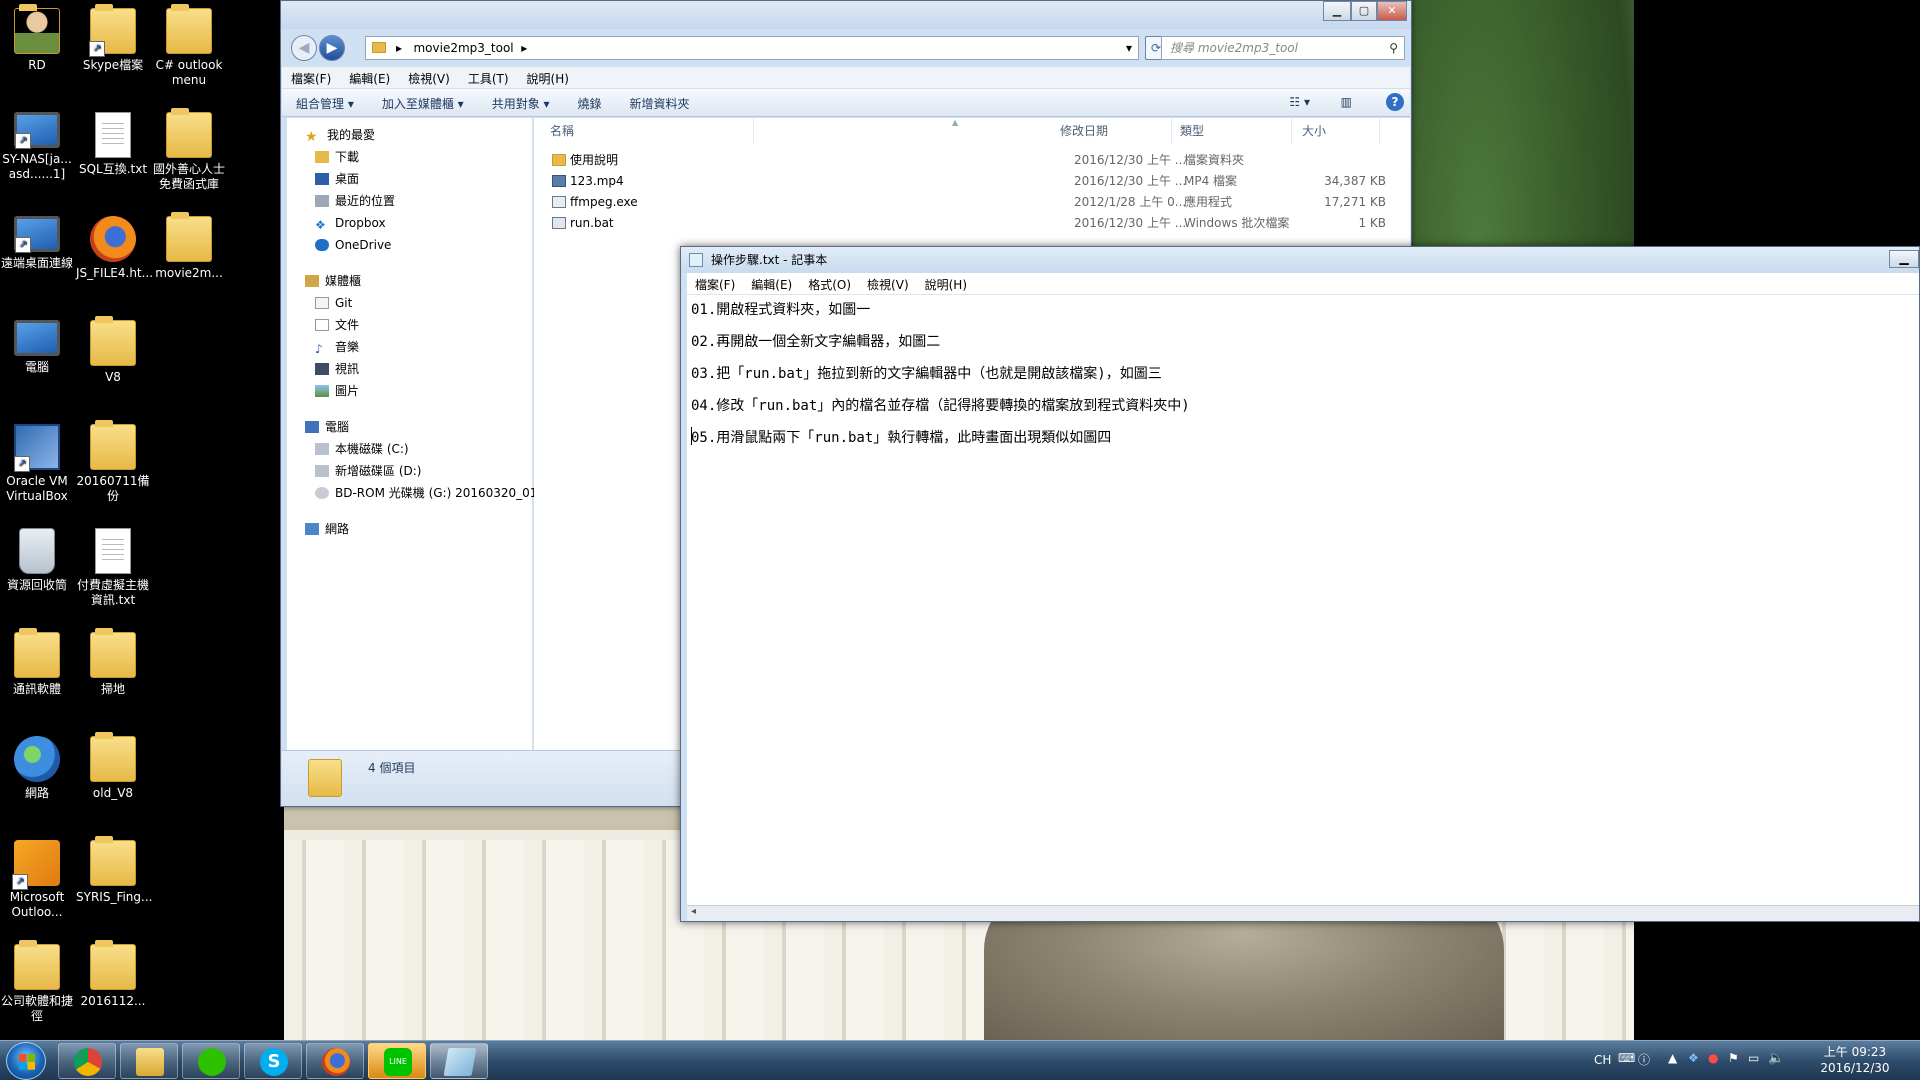 Image resolution: width=1920 pixels, height=1080 pixels. I want to click on desktop-icon-old-v8: old_V8, so click(113, 766).